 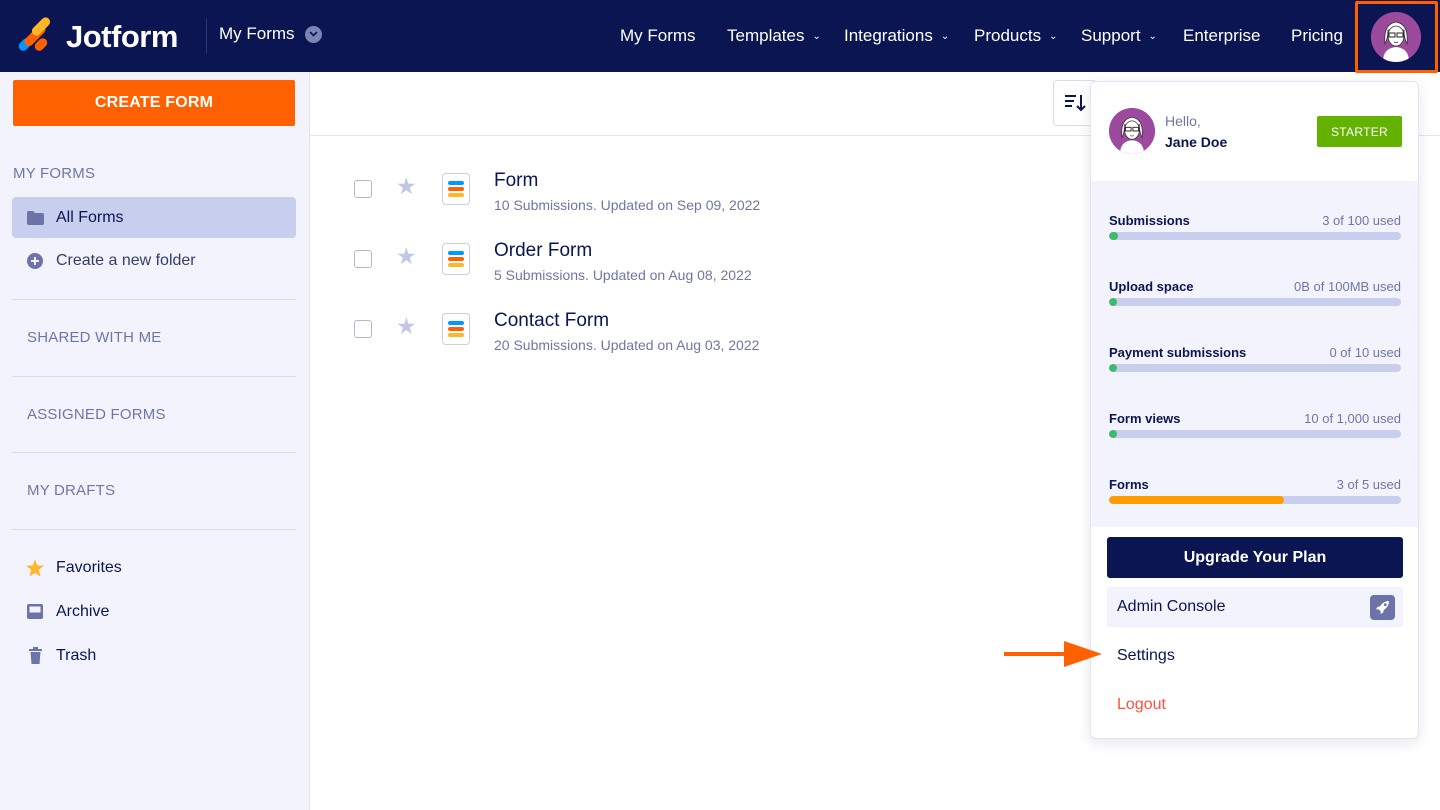 What do you see at coordinates (627, 345) in the screenshot?
I see `form-meta: 20 Submissions. Updated on Aug 03, 2022` at bounding box center [627, 345].